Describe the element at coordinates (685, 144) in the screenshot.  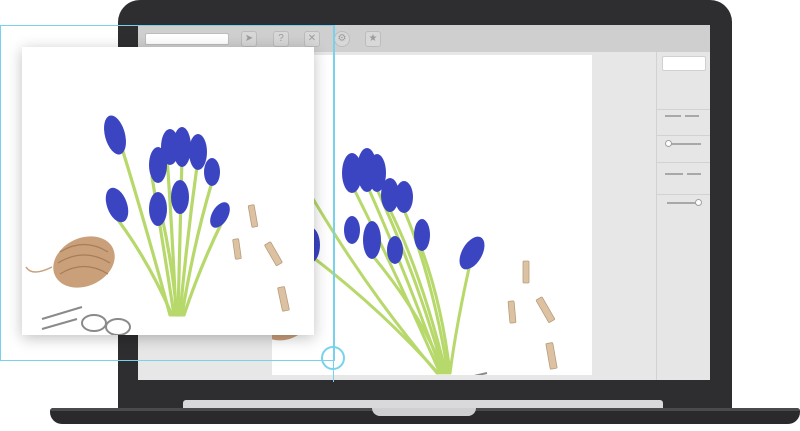
I see `slider-track` at that location.